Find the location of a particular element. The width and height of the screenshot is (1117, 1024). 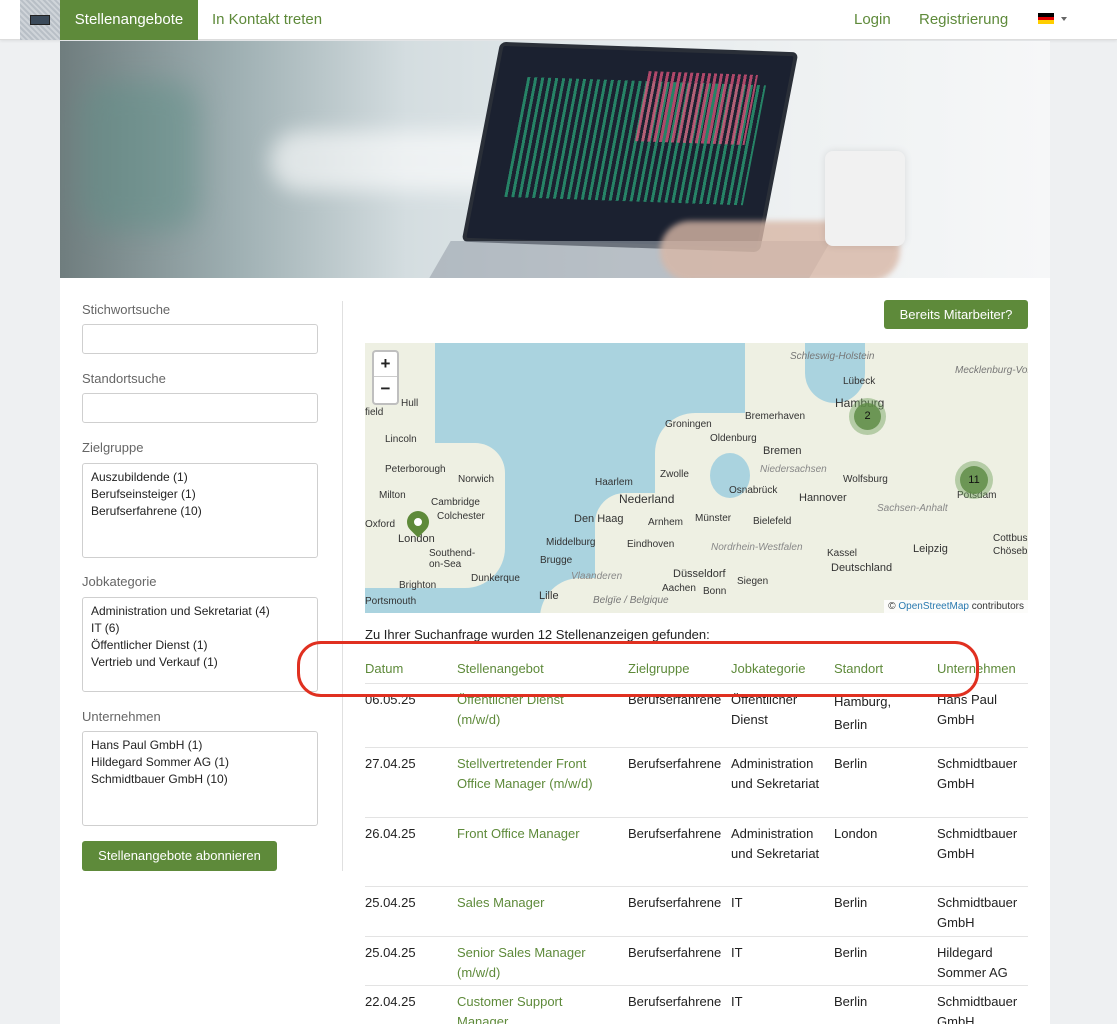

map-label: Norwich is located at coordinates (476, 479).